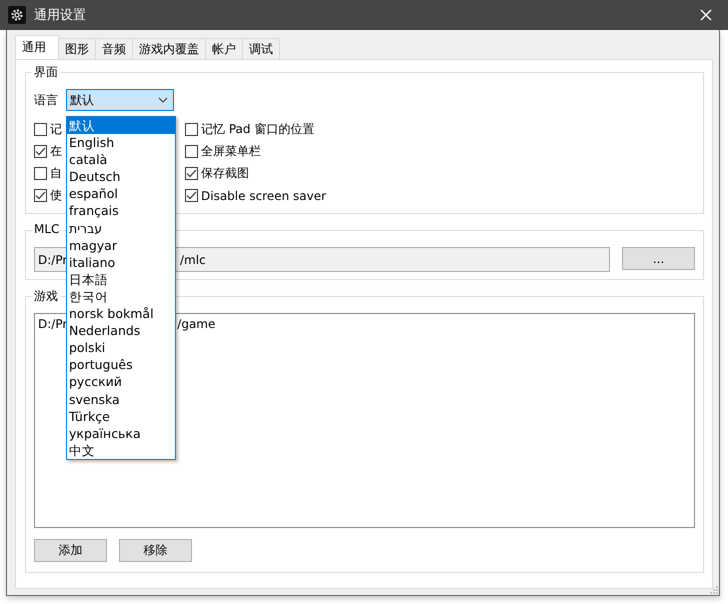  I want to click on tab: 调试, so click(261, 48).